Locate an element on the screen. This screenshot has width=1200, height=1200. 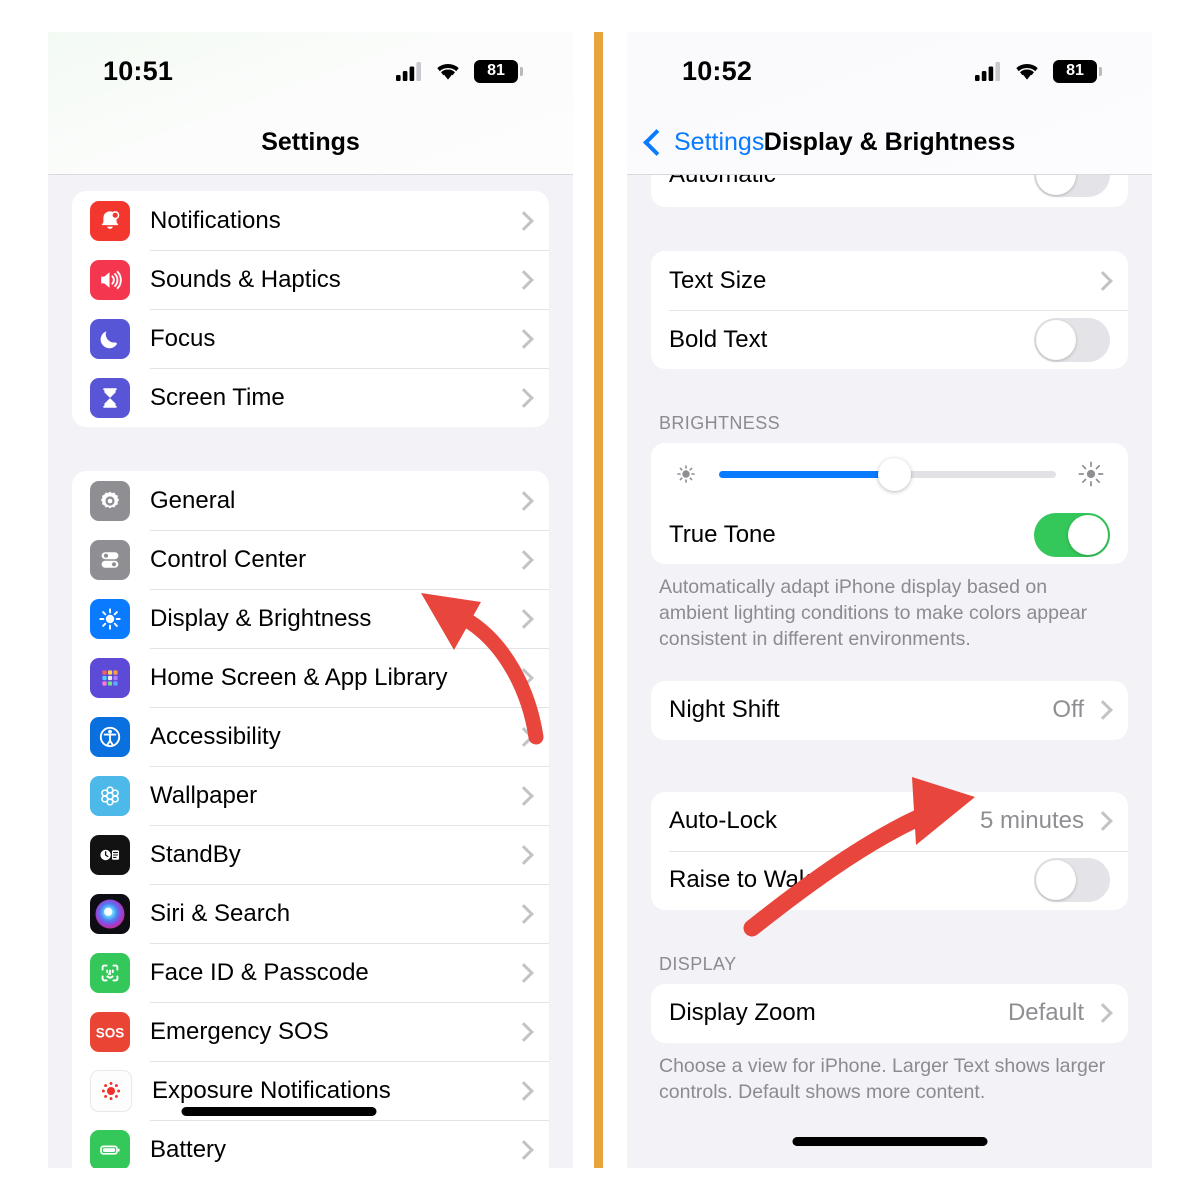
section-header-brightness: BRIGHTNESS is located at coordinates (720, 423).